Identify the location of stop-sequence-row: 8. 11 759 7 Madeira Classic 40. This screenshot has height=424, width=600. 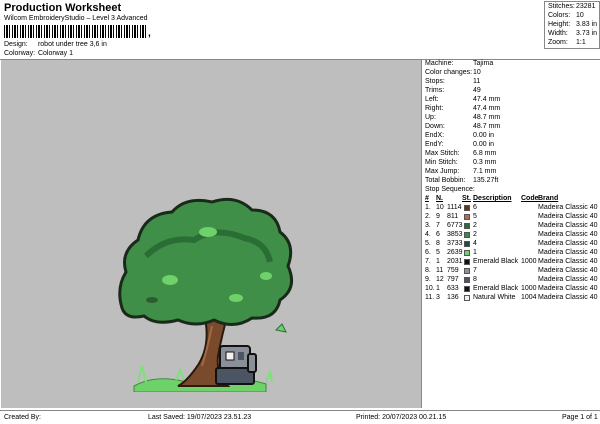
(512, 271).